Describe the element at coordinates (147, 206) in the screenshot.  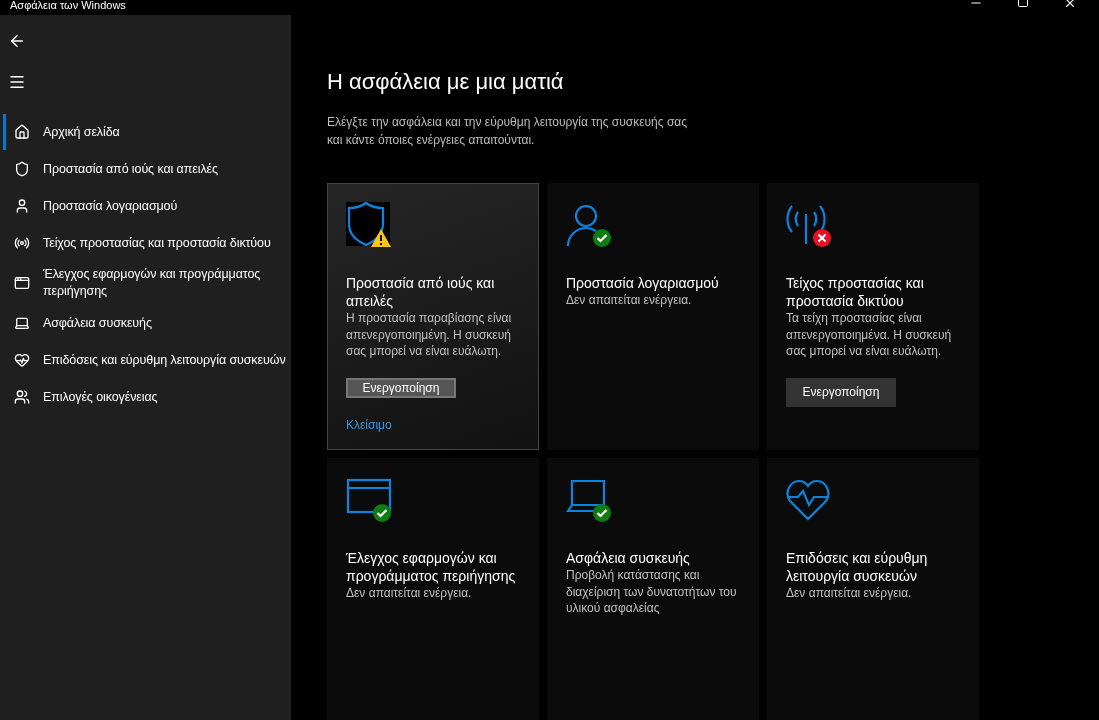
I see `nav-item: Προστασία λογαριασμού` at that location.